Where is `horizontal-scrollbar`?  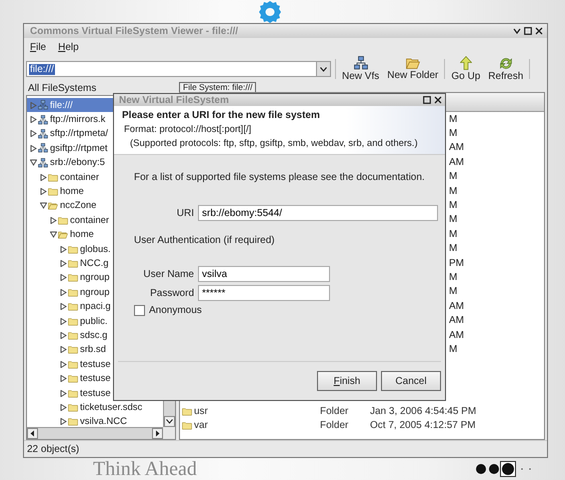
horizontal-scrollbar is located at coordinates (95, 433).